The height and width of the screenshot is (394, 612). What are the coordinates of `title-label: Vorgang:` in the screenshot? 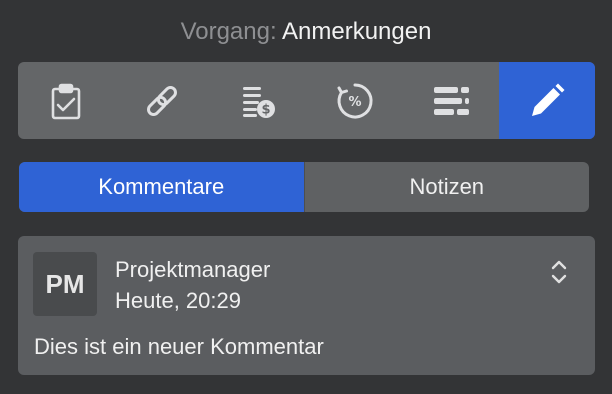 It's located at (228, 31).